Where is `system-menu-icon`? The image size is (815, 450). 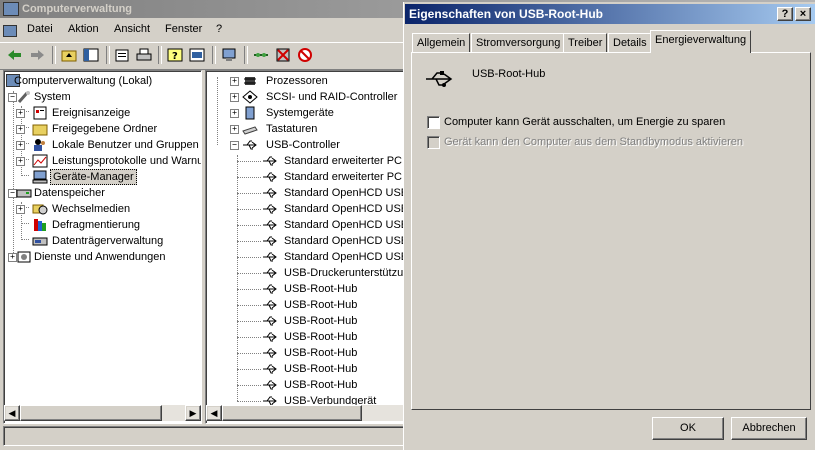
system-menu-icon is located at coordinates (10, 31).